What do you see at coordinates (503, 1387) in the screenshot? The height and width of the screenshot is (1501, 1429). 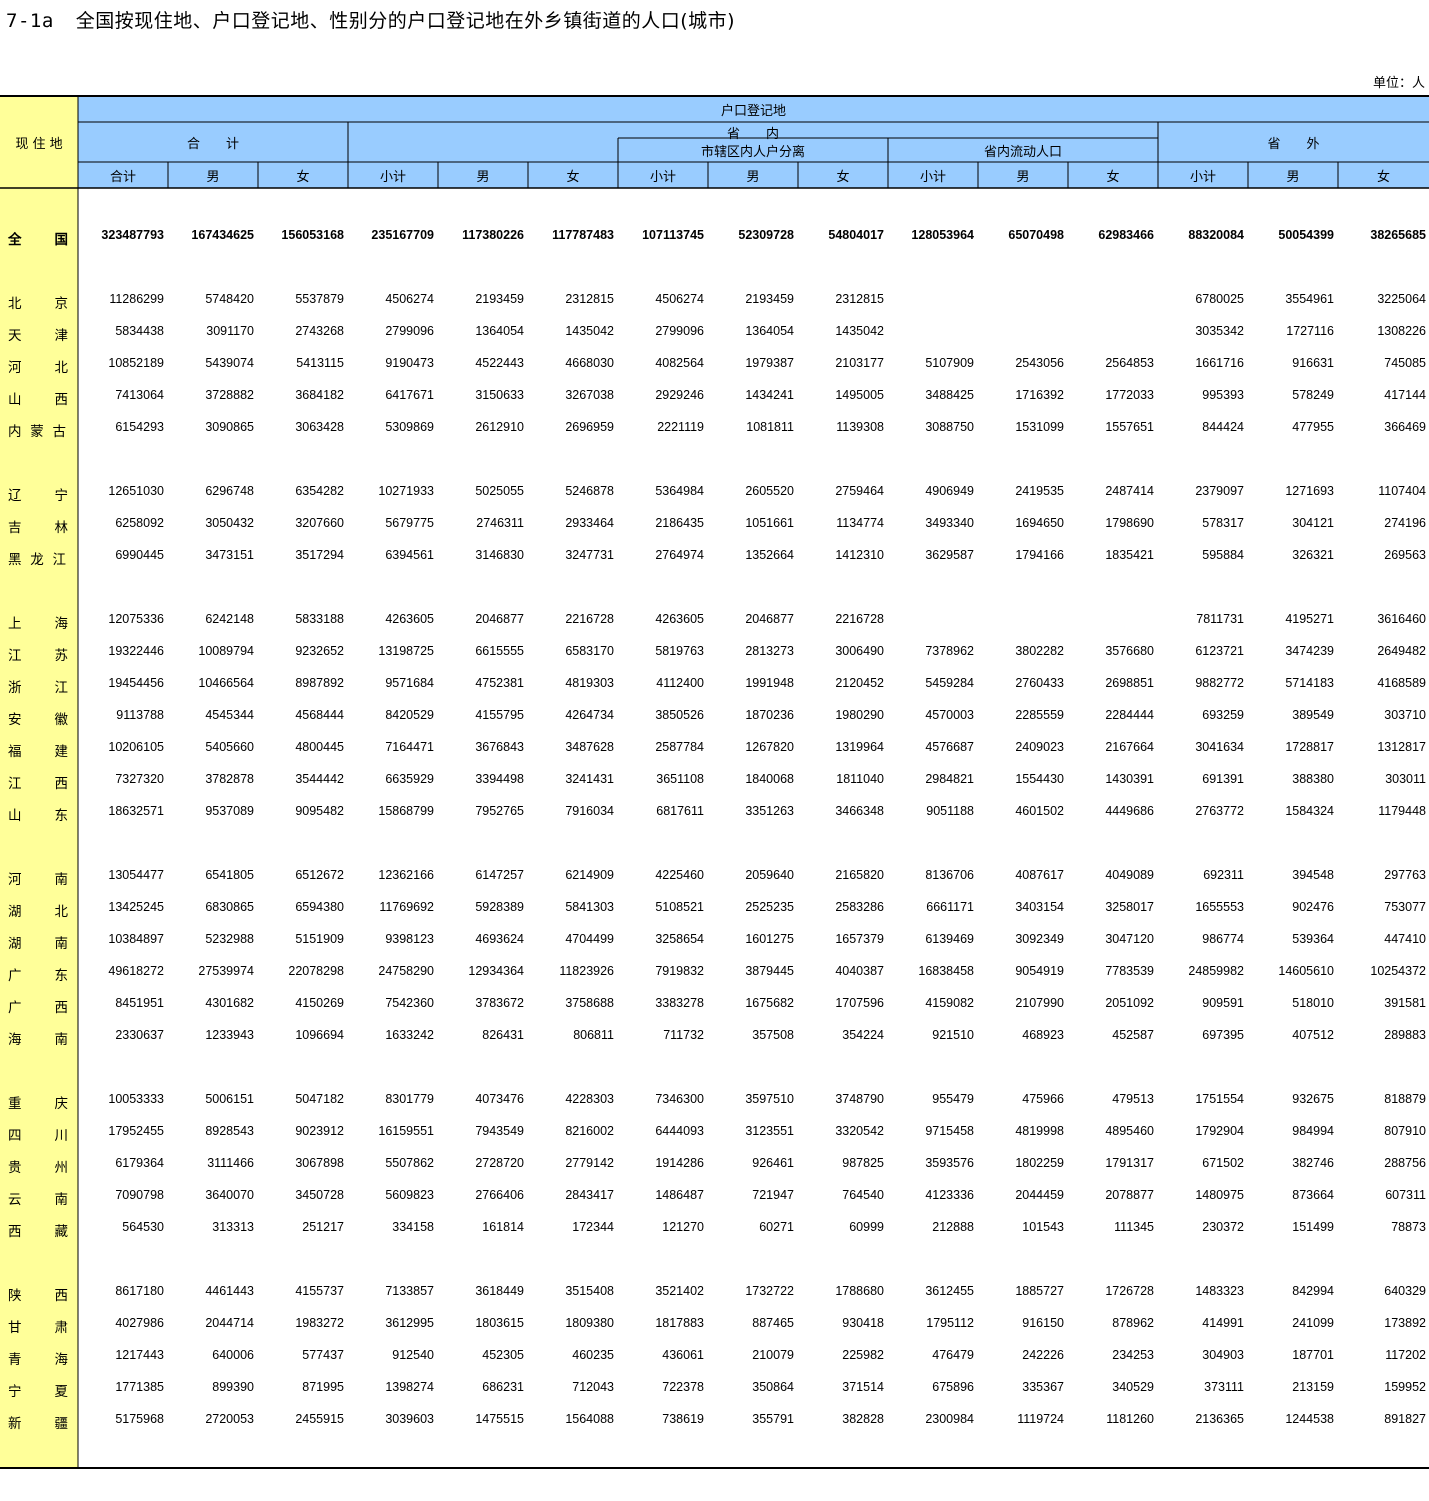 I see `table-cell: 686231` at bounding box center [503, 1387].